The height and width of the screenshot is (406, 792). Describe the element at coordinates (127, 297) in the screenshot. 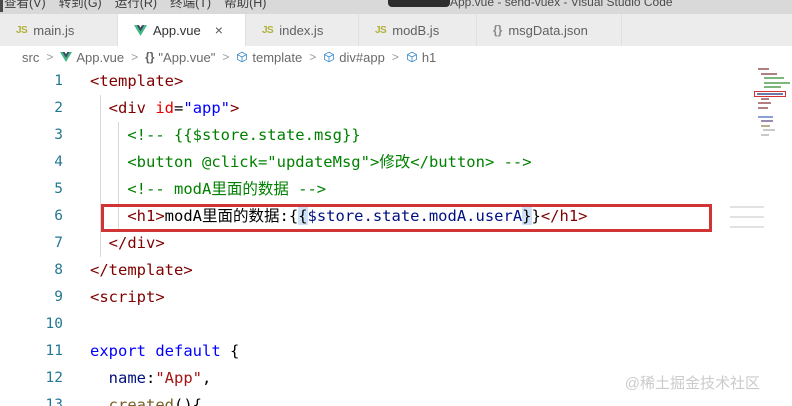

I see `code-text: <script>` at that location.